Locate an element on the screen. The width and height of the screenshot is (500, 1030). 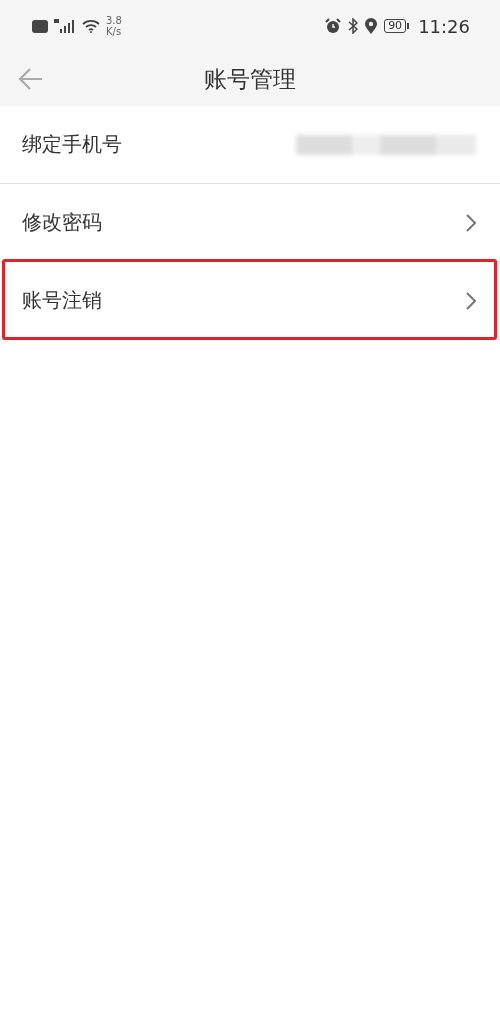
settings-row: 修改密码 is located at coordinates (250, 223).